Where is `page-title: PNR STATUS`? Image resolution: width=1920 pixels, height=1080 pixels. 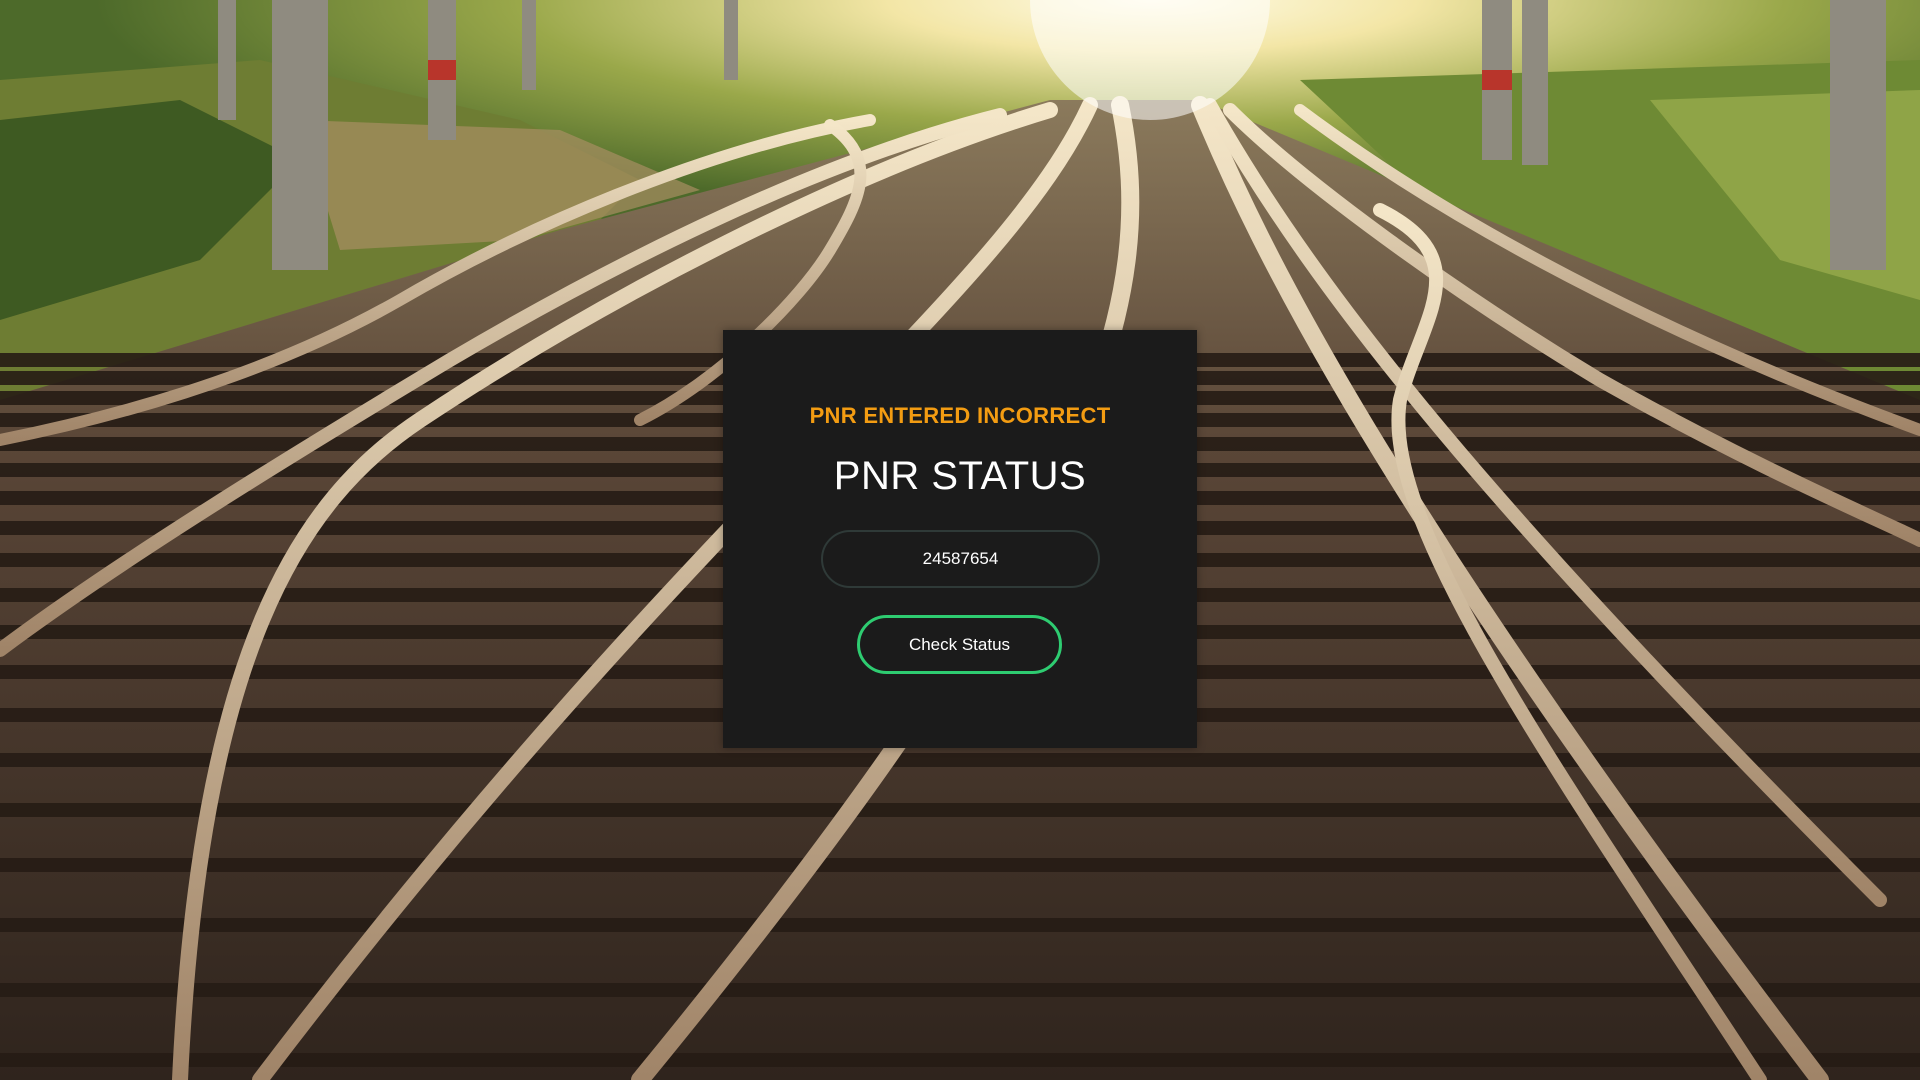
page-title: PNR STATUS is located at coordinates (960, 476).